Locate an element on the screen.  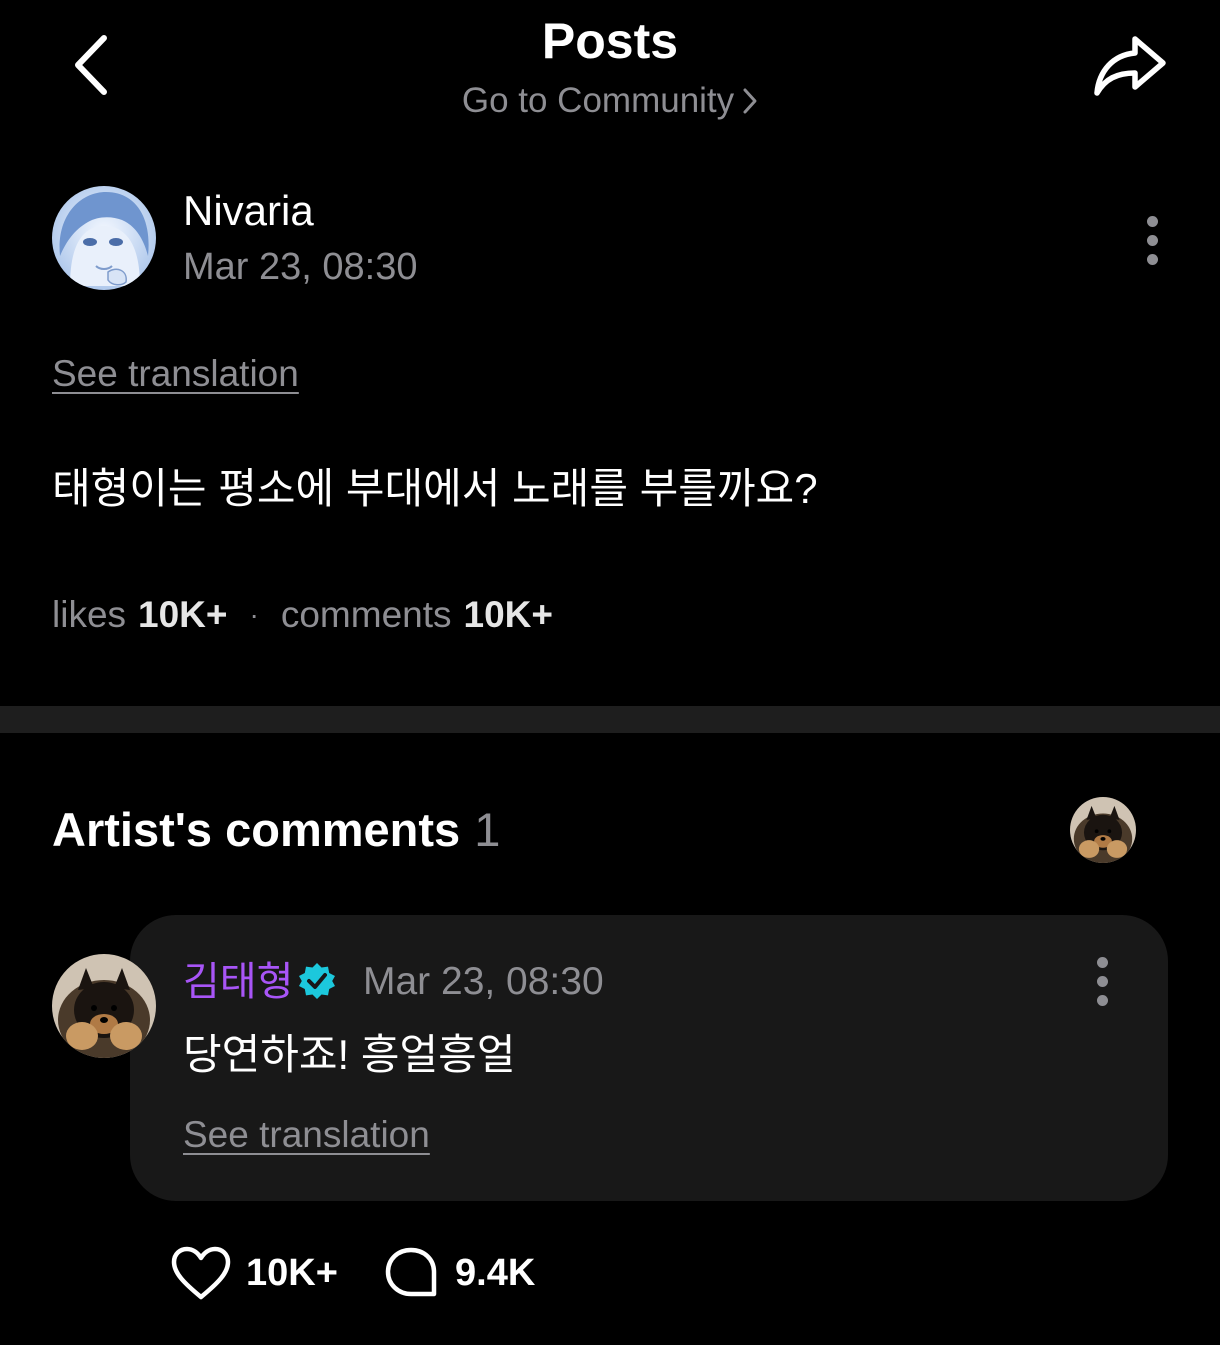
section-divider is located at coordinates (610, 719).